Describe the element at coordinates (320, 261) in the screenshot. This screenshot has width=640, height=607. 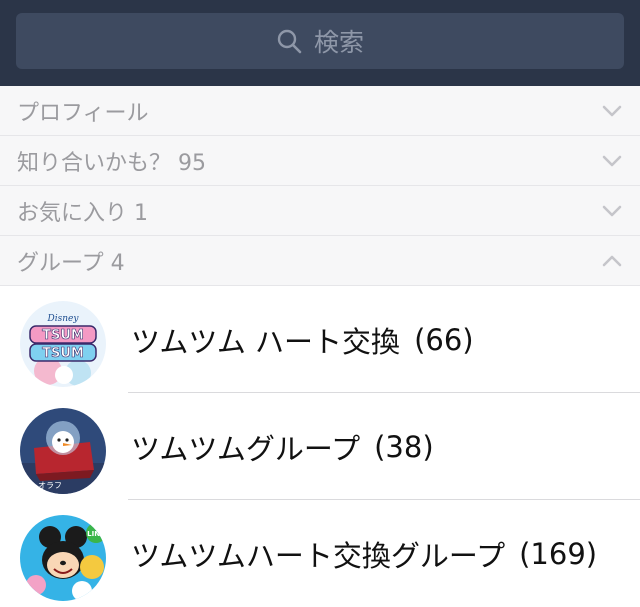
I see `section-groups: グループ 4` at that location.